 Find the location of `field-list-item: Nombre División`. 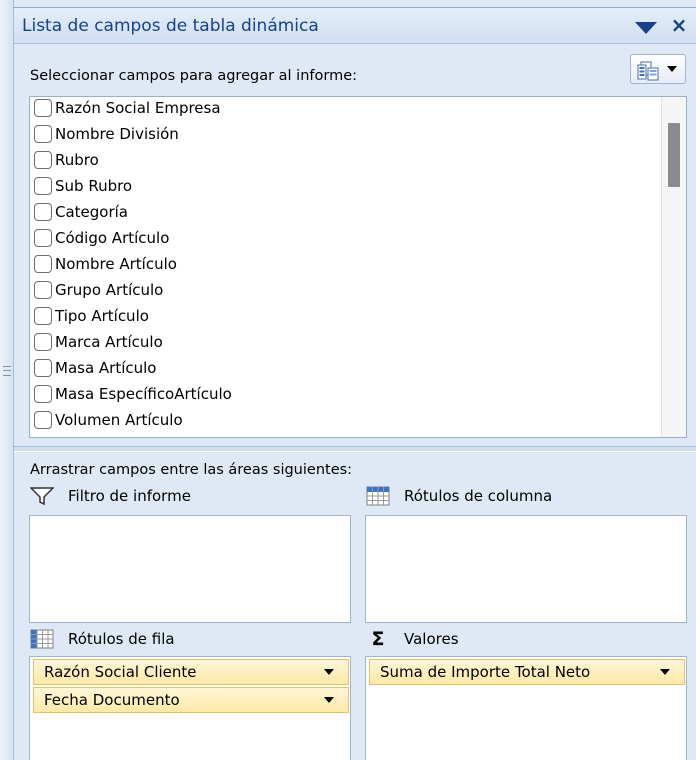

field-list-item: Nombre División is located at coordinates (340, 134).